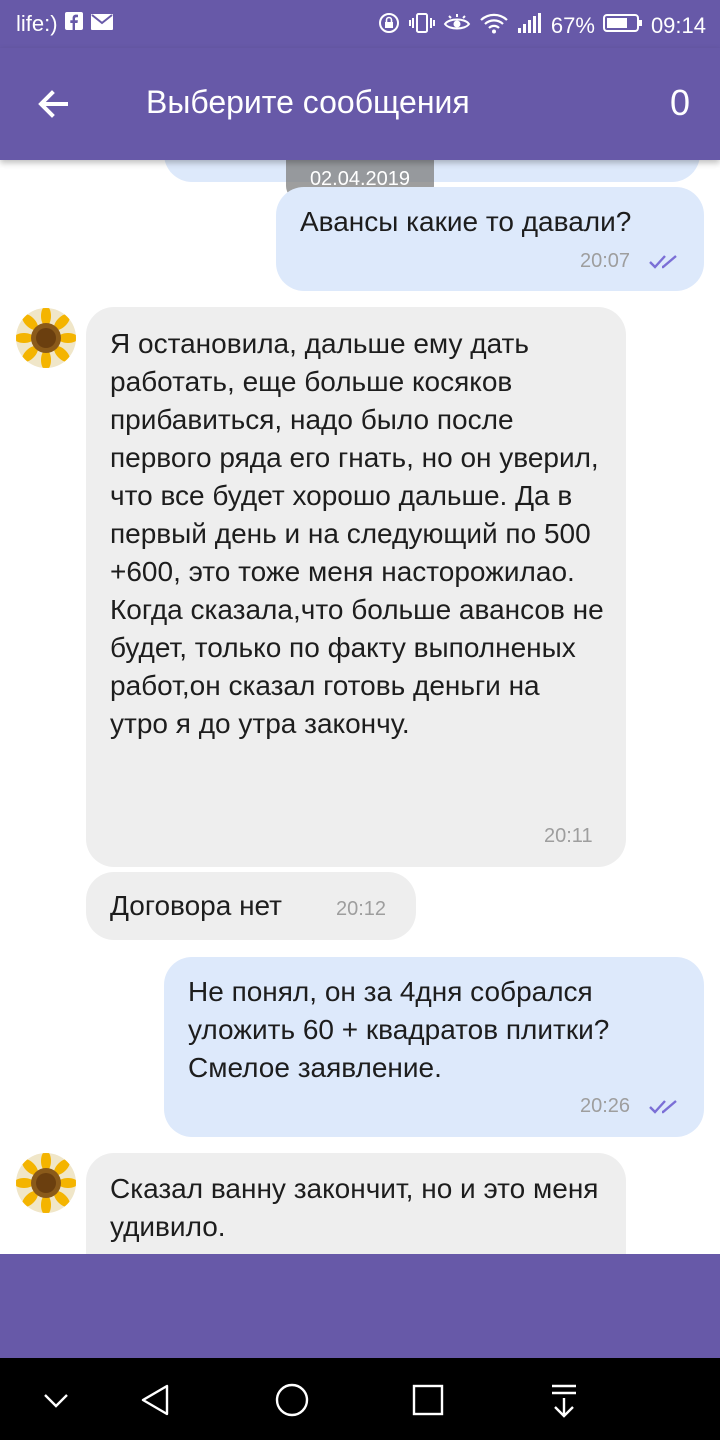  I want to click on message-text: Договора нет, so click(196, 905).